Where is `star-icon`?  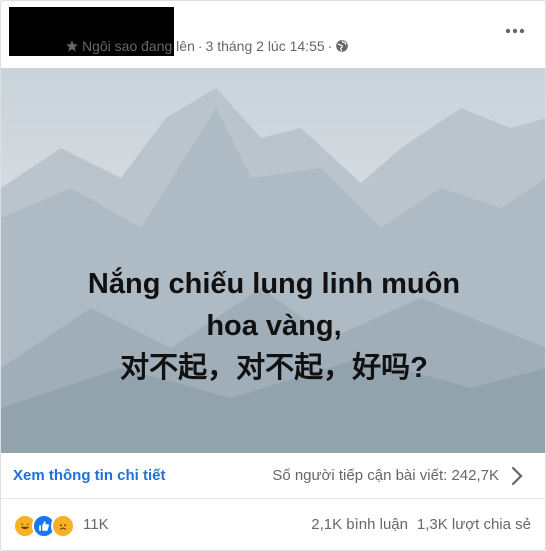
star-icon is located at coordinates (72, 46).